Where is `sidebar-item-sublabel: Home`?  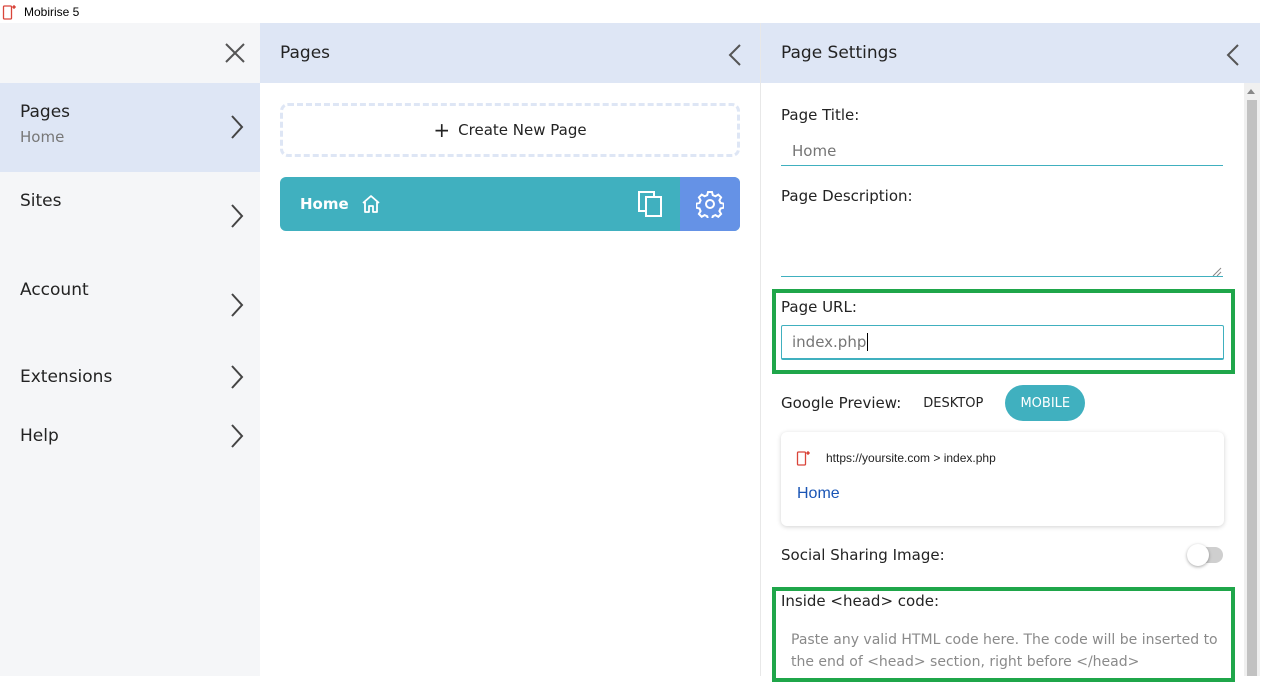 sidebar-item-sublabel: Home is located at coordinates (42, 137).